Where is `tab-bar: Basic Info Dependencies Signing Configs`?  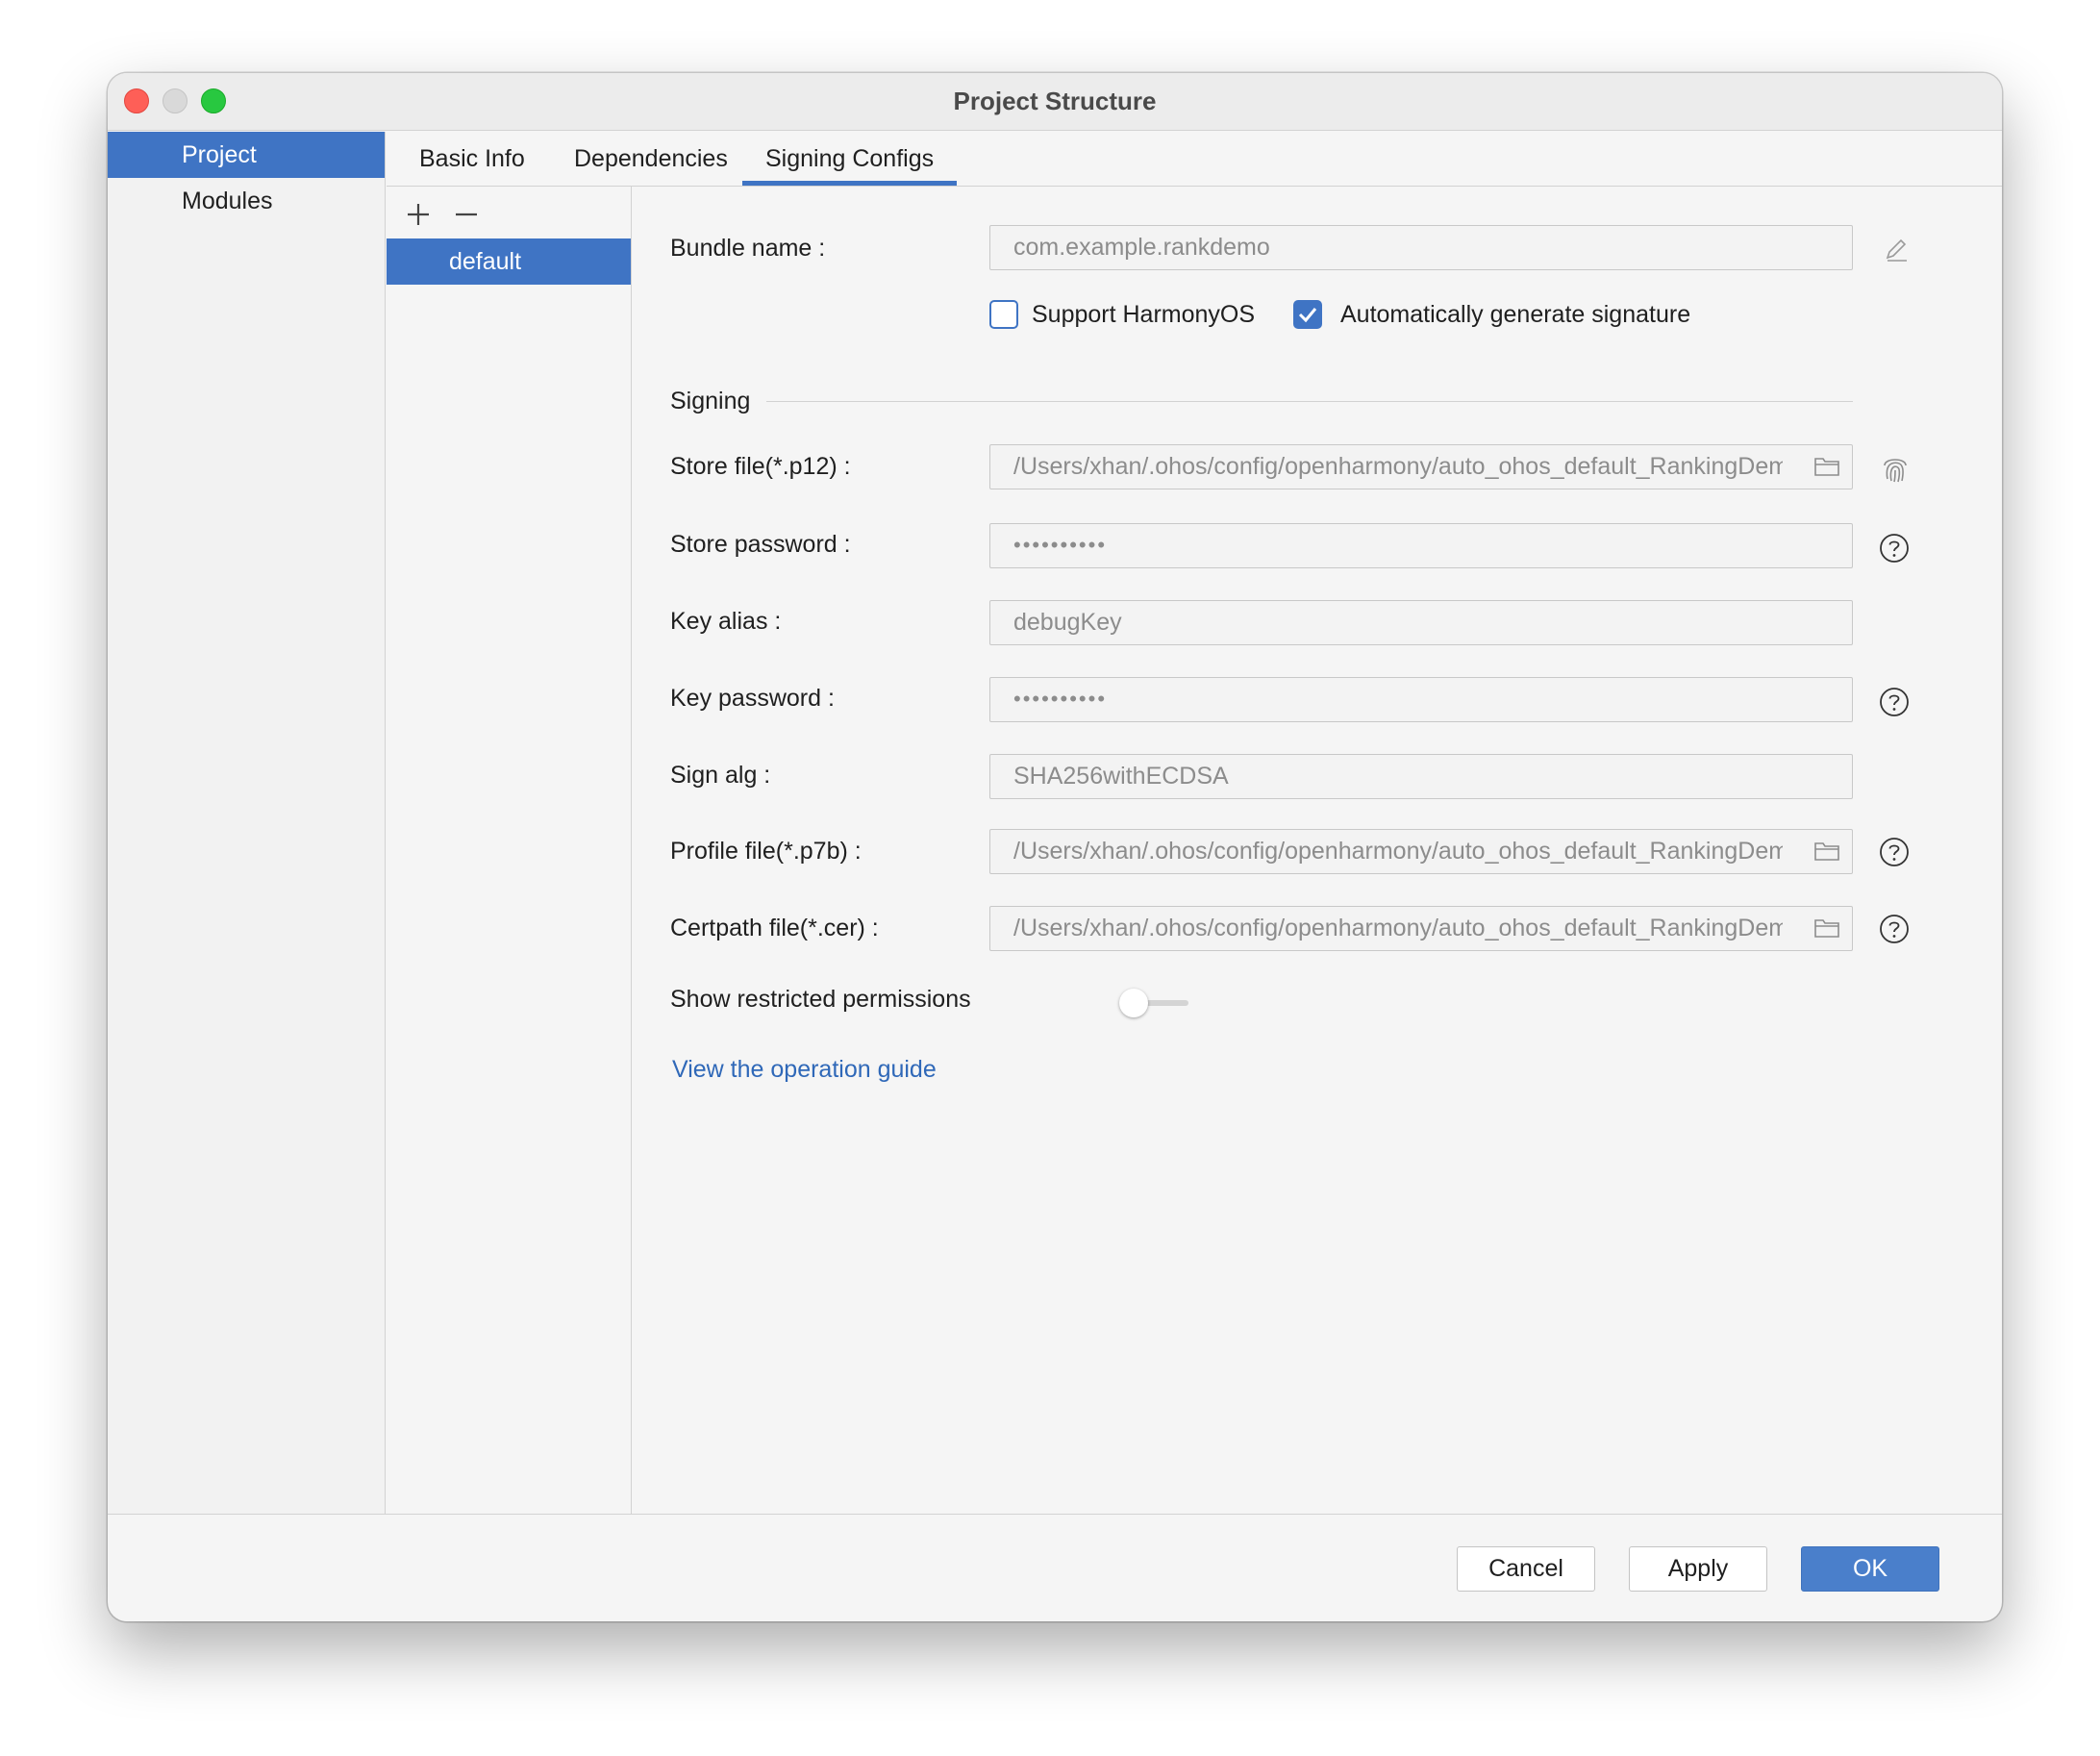
tab-bar: Basic Info Dependencies Signing Configs is located at coordinates (1194, 159).